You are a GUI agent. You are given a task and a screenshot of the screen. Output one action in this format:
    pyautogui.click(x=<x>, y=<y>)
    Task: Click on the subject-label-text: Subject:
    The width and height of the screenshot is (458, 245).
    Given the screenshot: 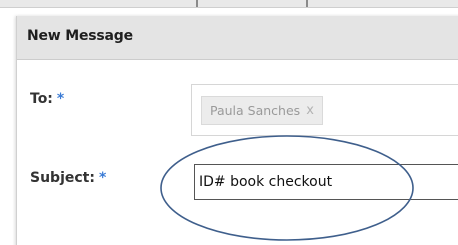 What is the action you would take?
    pyautogui.click(x=62, y=178)
    